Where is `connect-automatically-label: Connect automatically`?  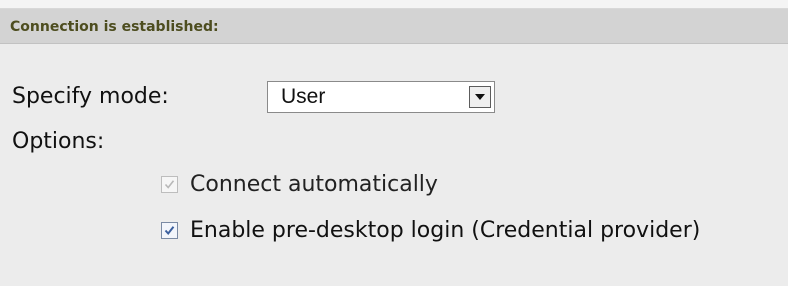
connect-automatically-label: Connect automatically is located at coordinates (314, 184).